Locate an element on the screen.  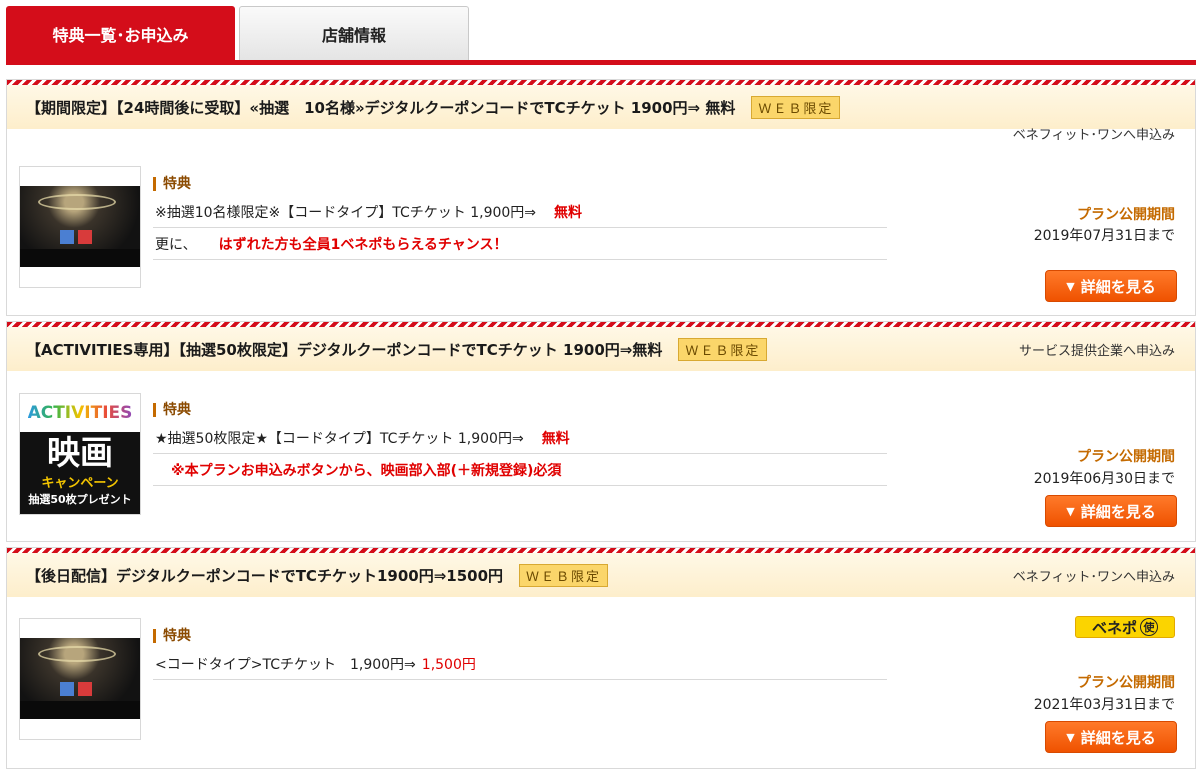
activities-campaign-image: ACTIVITIES 映画 キャンペーン 抽選50枚プレゼント is located at coordinates (80, 454).